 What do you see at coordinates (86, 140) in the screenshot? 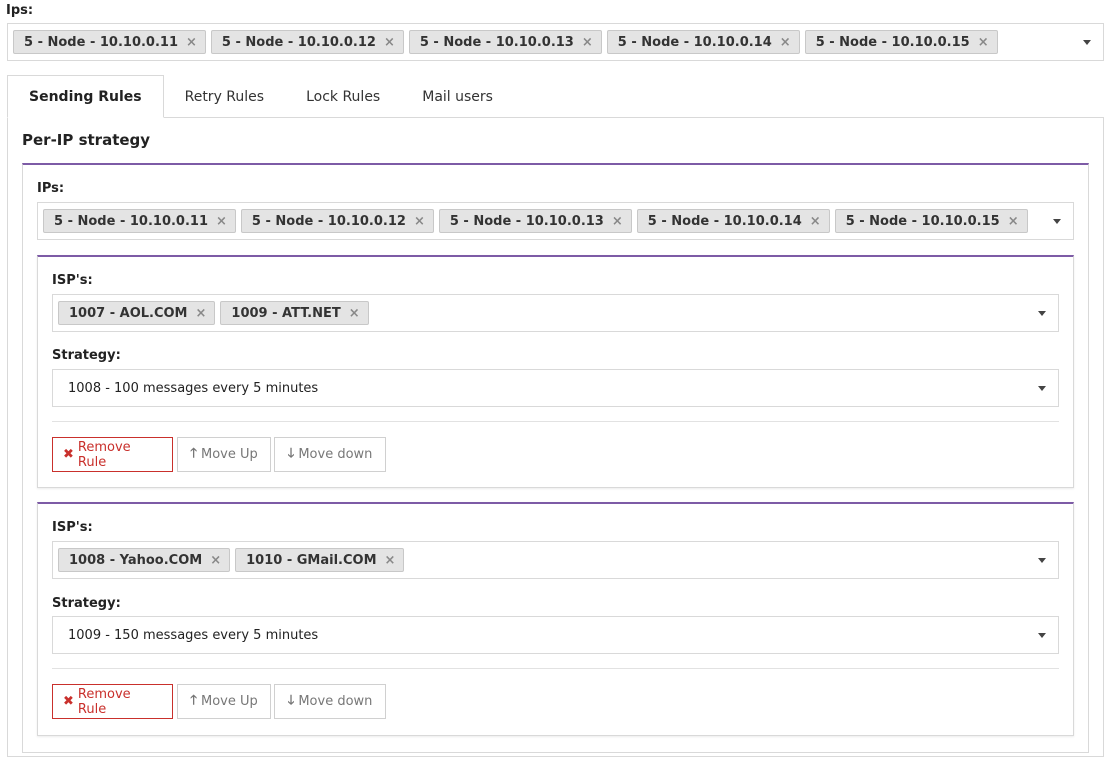
I see `section-title: Per-IP strategy` at bounding box center [86, 140].